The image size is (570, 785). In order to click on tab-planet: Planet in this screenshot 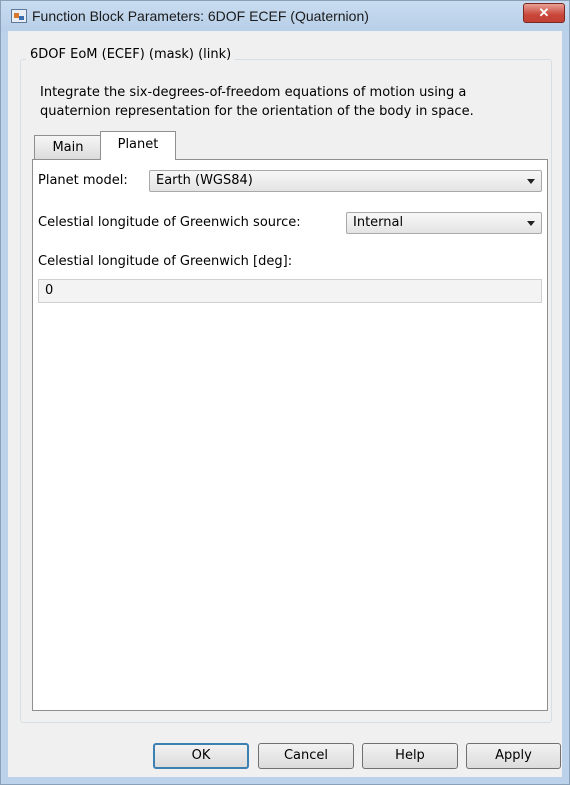, I will do `click(138, 145)`.